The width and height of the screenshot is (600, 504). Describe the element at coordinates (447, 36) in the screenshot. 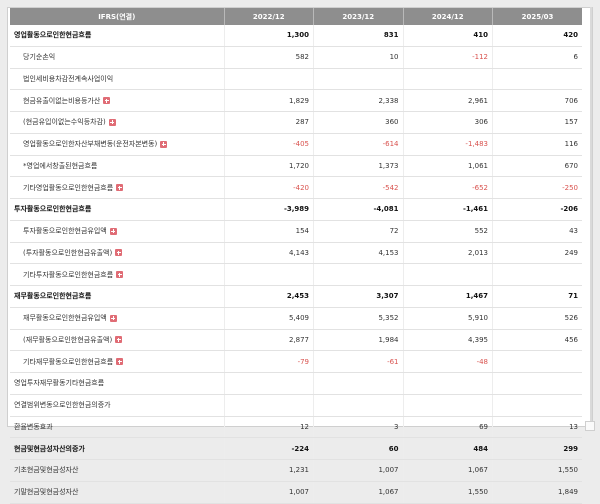

I see `value-cell: 410` at that location.